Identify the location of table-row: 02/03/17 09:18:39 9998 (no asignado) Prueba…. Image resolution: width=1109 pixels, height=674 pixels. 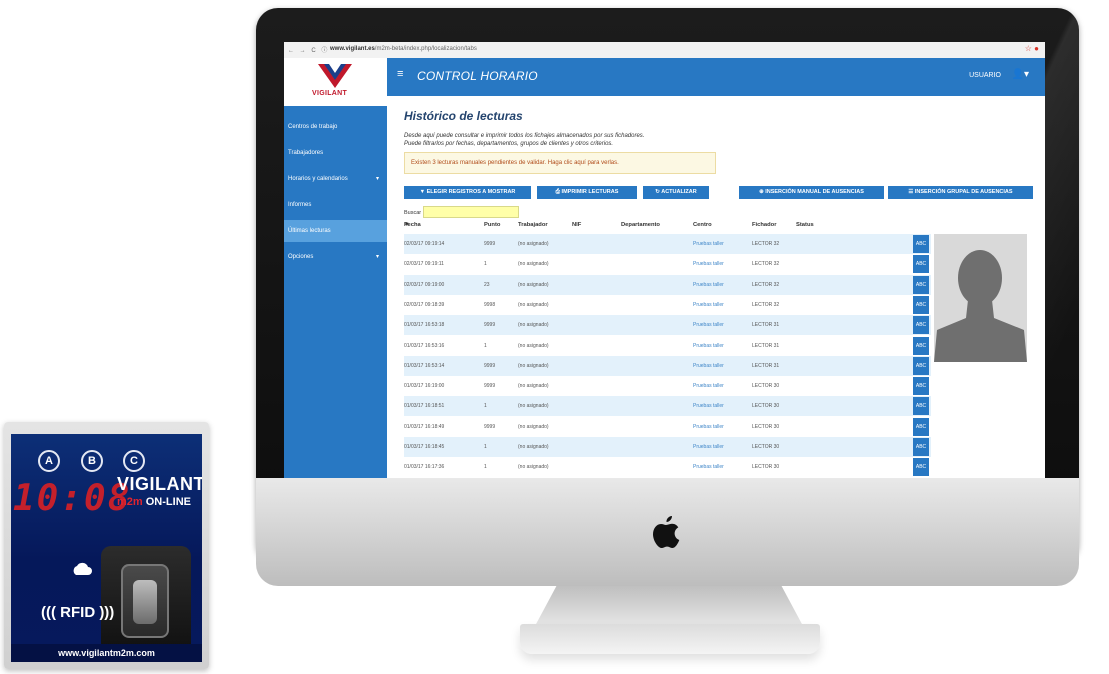
(667, 305).